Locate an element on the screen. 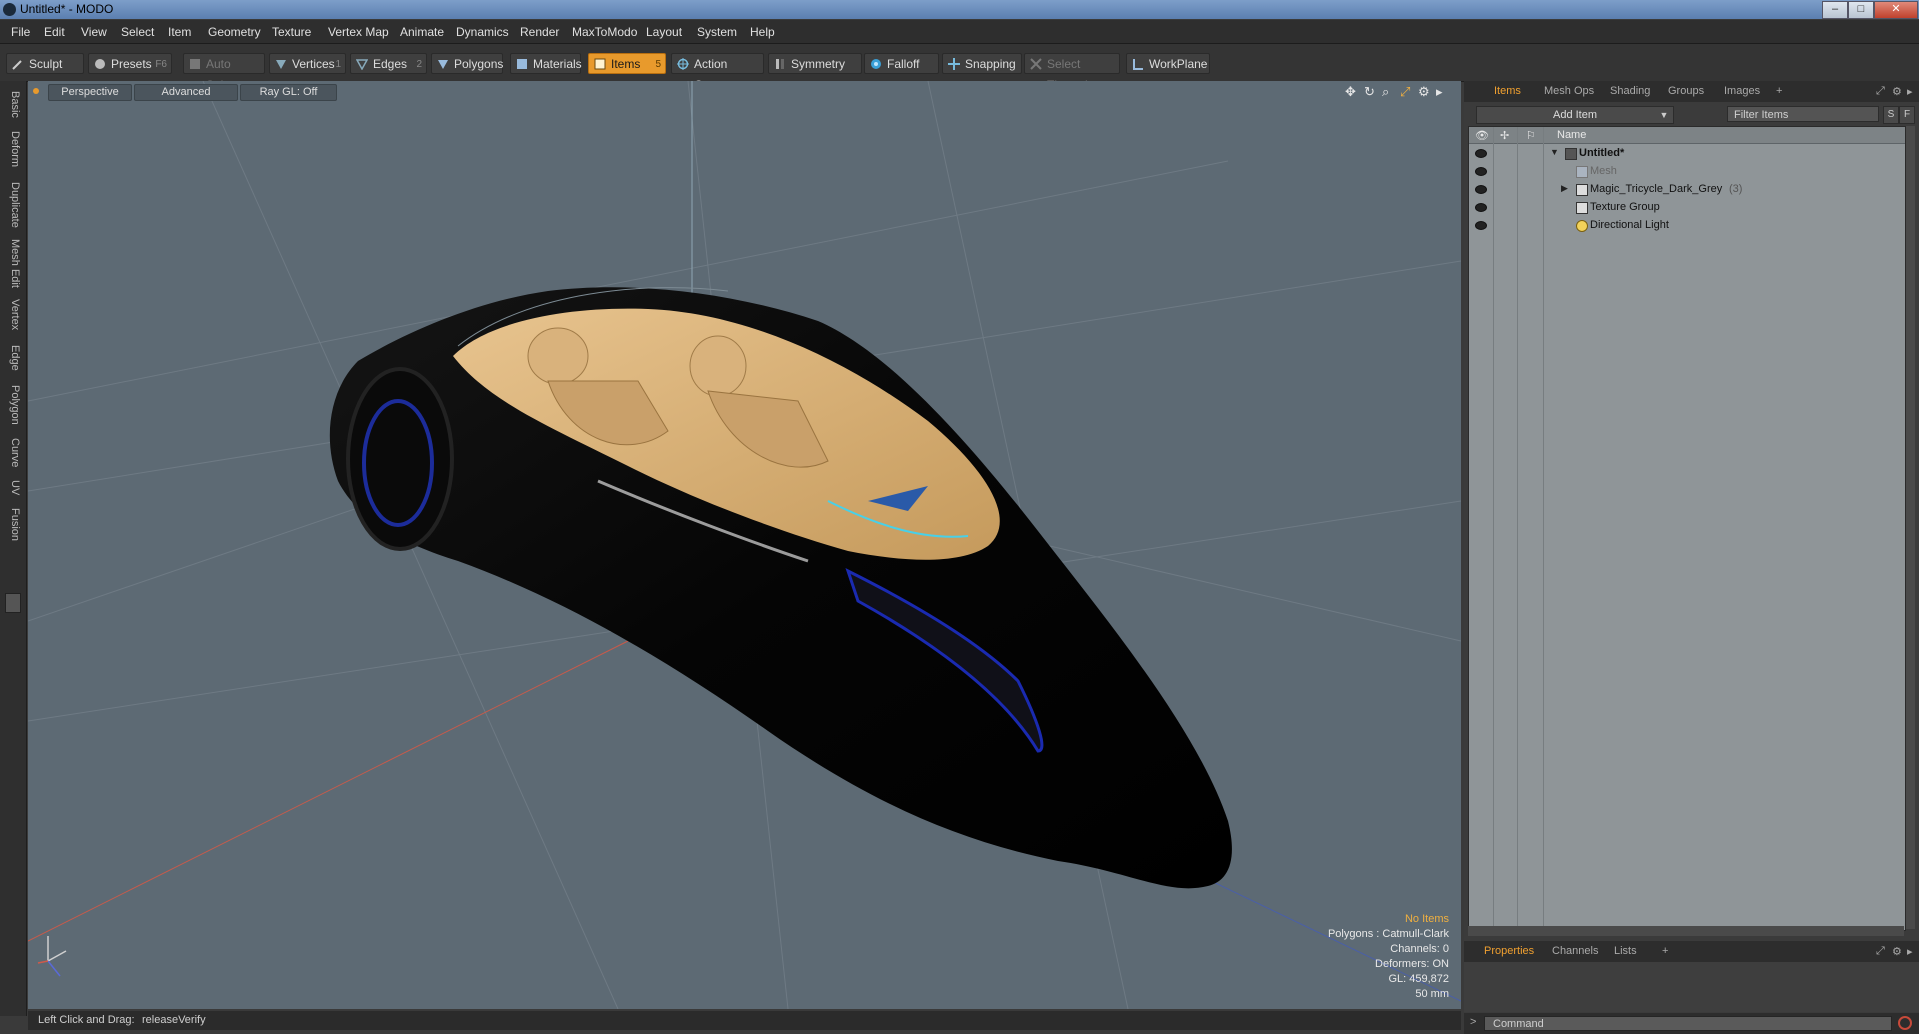 The image size is (1919, 1034). sculpt-button: Sculpt is located at coordinates (45, 63).